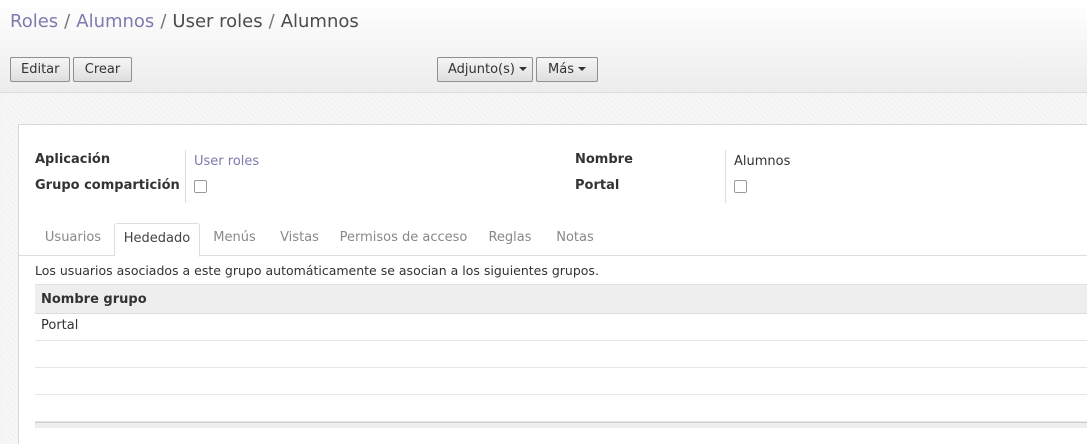  What do you see at coordinates (403, 239) in the screenshot?
I see `tab-permisos-de-acceso: Permisos de acceso` at bounding box center [403, 239].